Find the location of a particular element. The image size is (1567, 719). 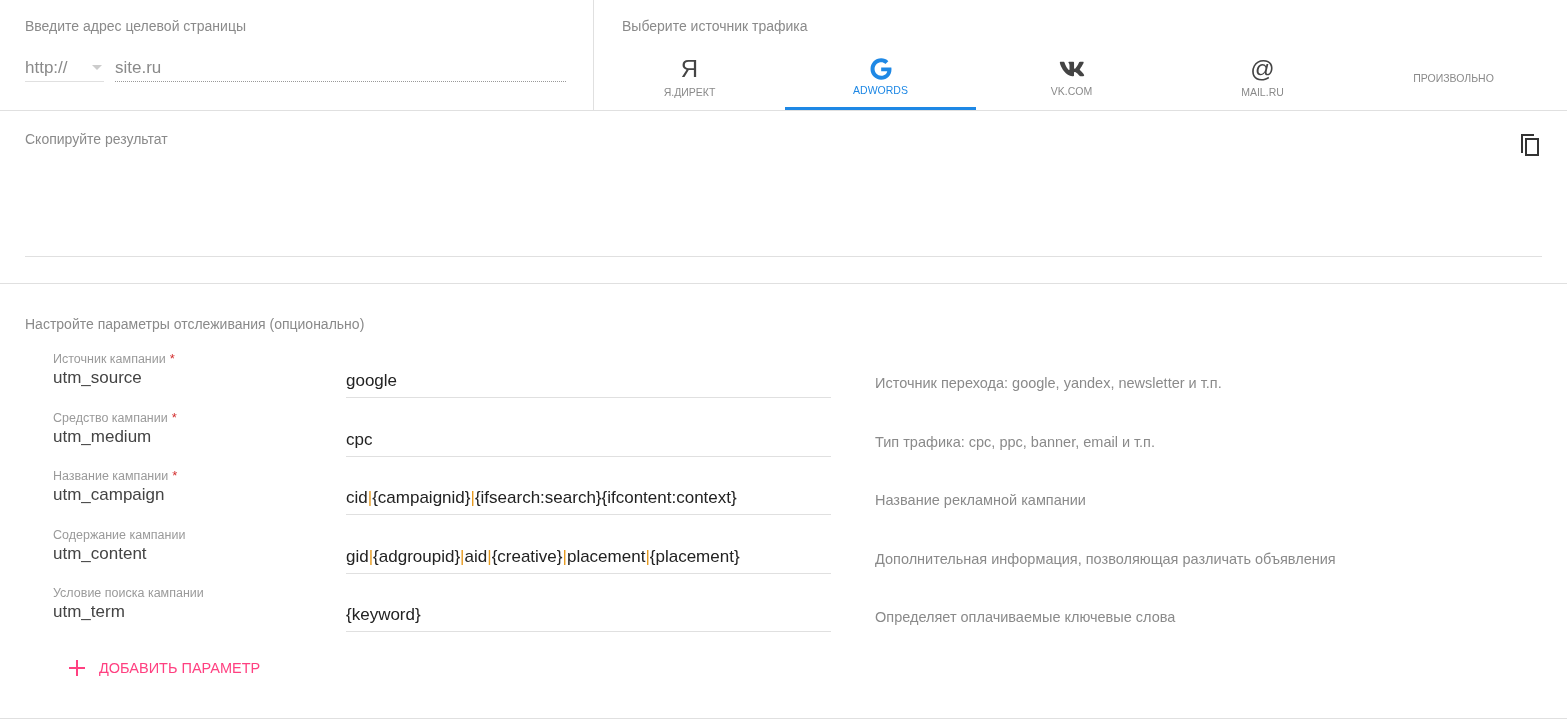

copy-icon is located at coordinates (1530, 145).